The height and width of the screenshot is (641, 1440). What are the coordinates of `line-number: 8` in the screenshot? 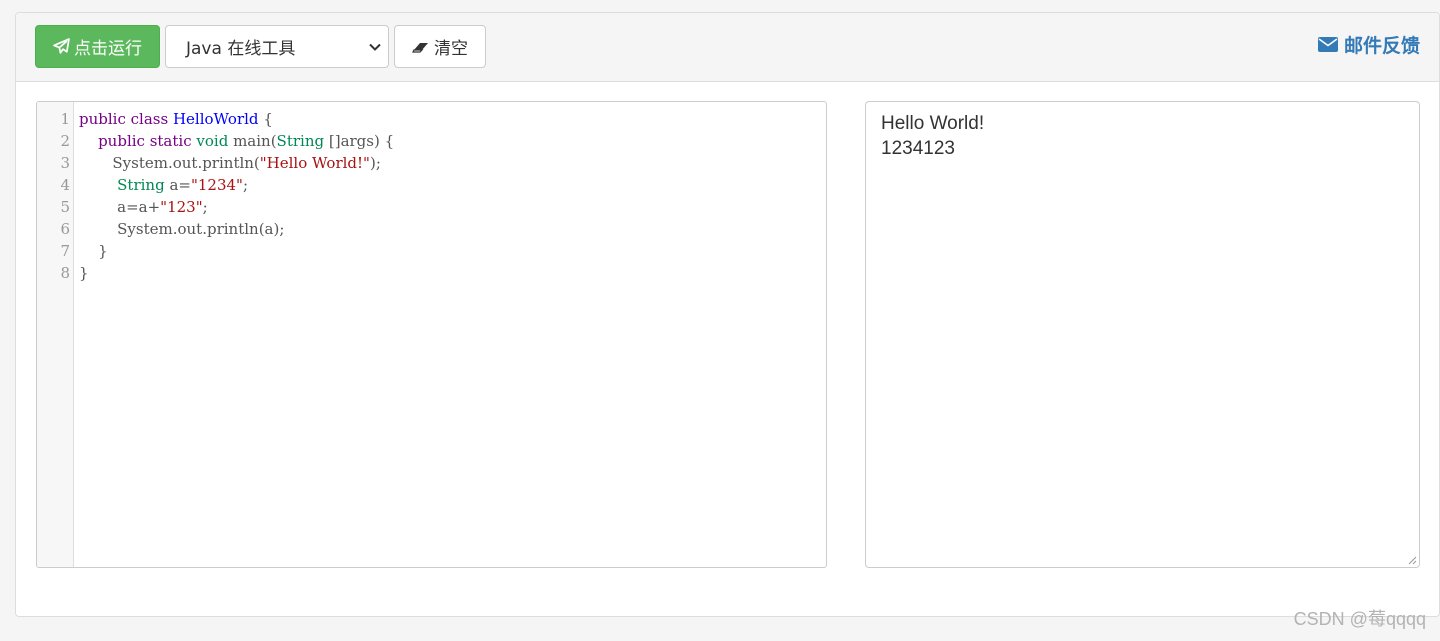 It's located at (65, 273).